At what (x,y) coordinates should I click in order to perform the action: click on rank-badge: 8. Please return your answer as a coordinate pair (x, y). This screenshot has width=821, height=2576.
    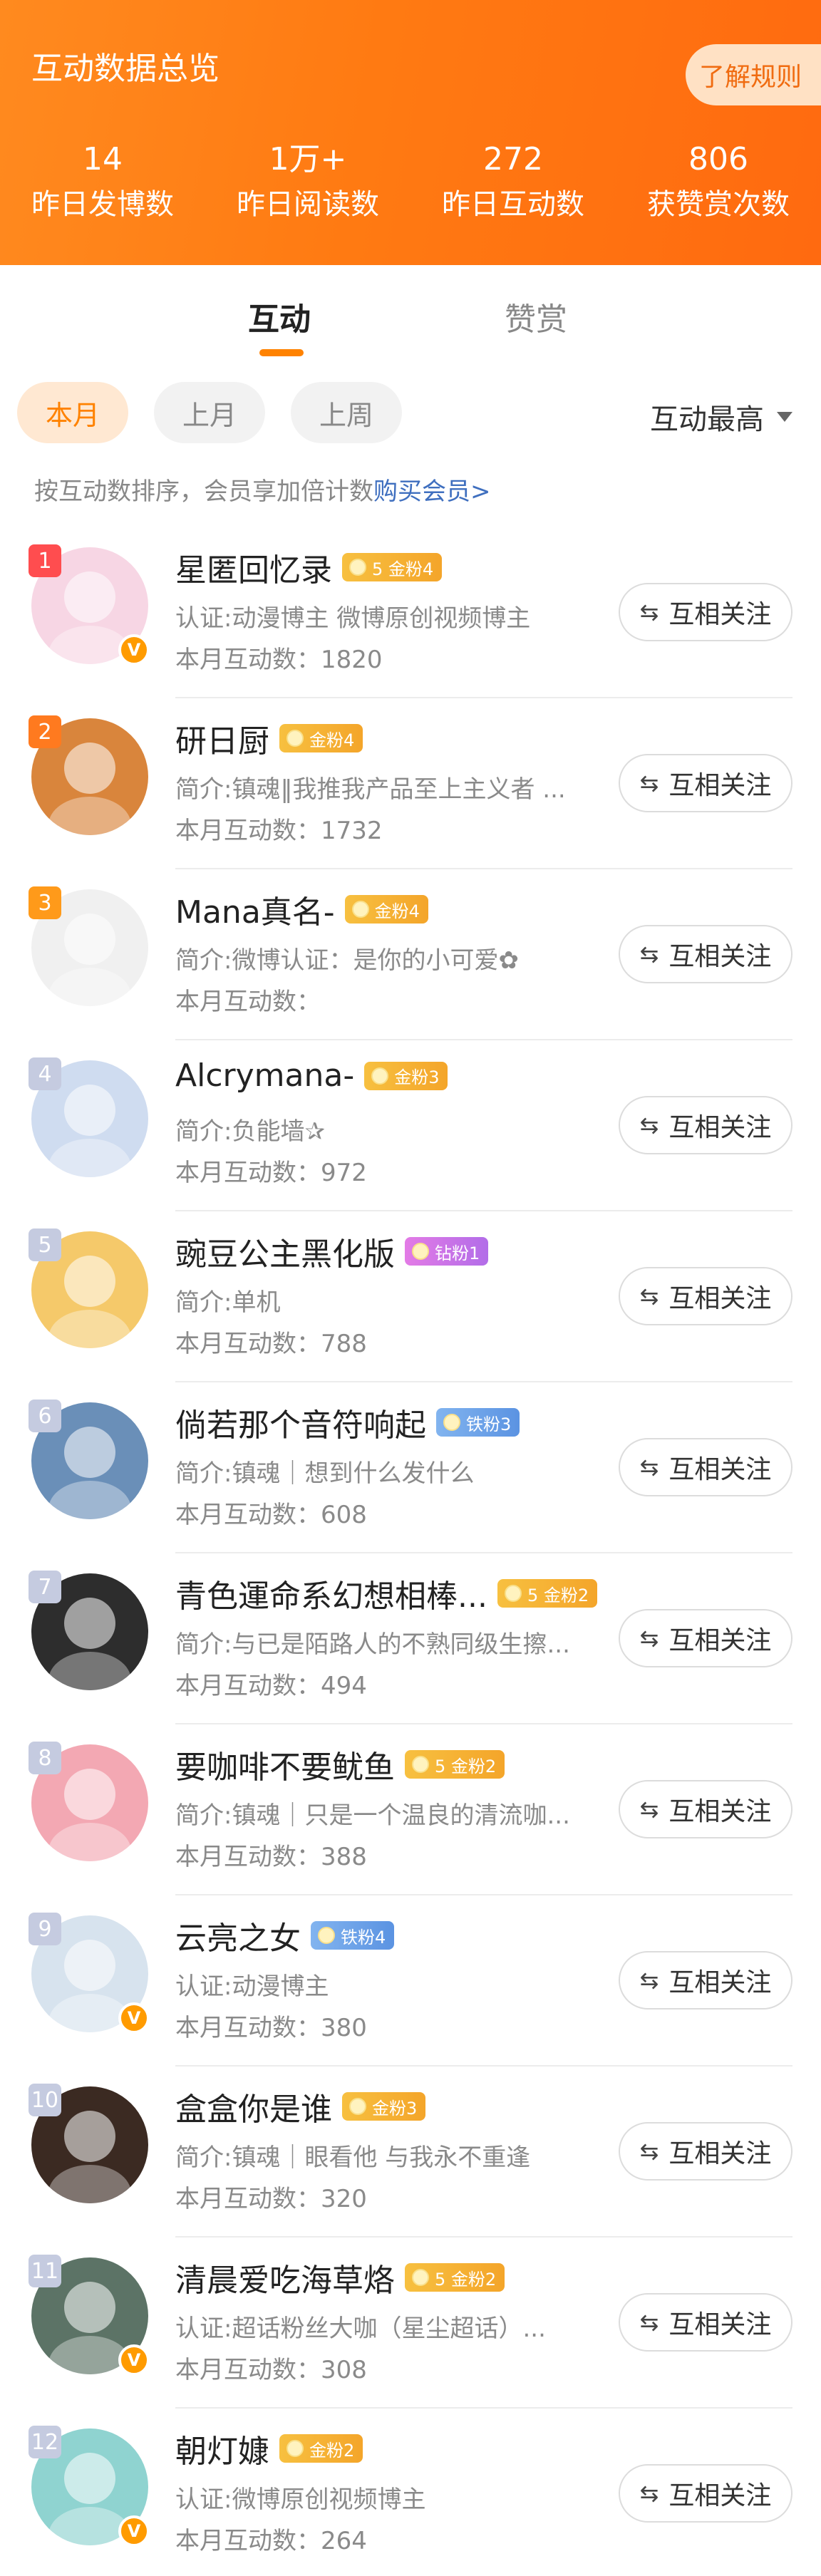
    Looking at the image, I should click on (45, 1758).